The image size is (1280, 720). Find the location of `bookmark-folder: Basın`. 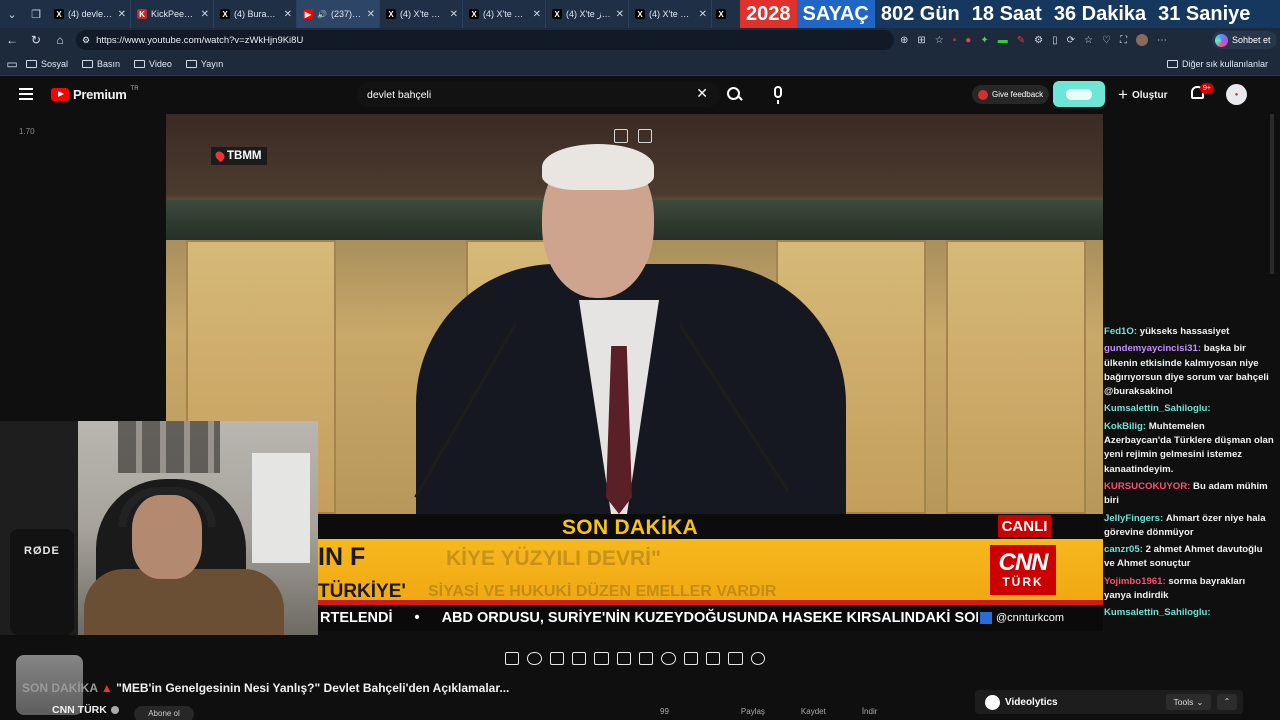

bookmark-folder: Basın is located at coordinates (101, 64).